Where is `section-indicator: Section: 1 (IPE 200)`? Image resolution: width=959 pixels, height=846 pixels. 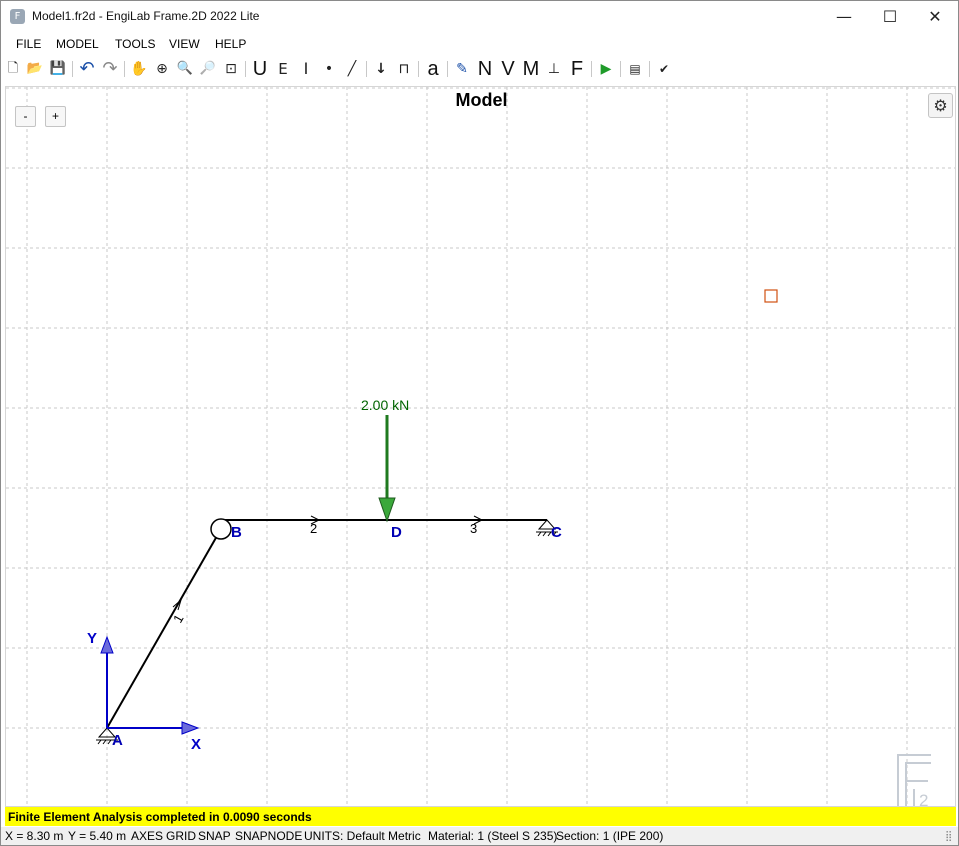 section-indicator: Section: 1 (IPE 200) is located at coordinates (609, 836).